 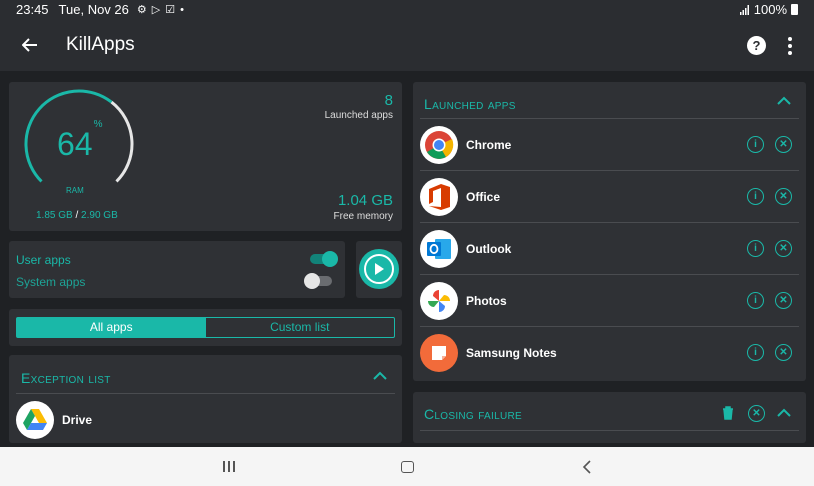 I want to click on status-notification-icons: ⚙ ▷ ☑ •, so click(x=160, y=10).